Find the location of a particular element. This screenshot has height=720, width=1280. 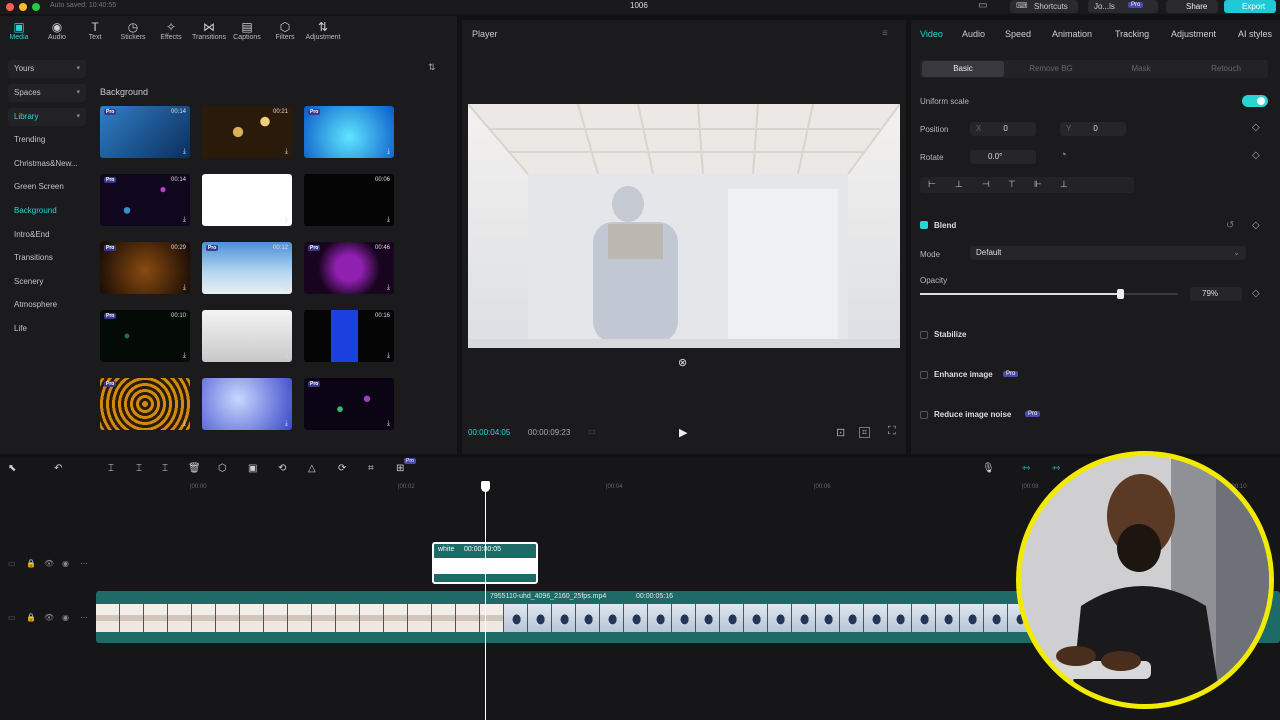

playhead-crosshair-icon: ⊗ is located at coordinates (682, 362).